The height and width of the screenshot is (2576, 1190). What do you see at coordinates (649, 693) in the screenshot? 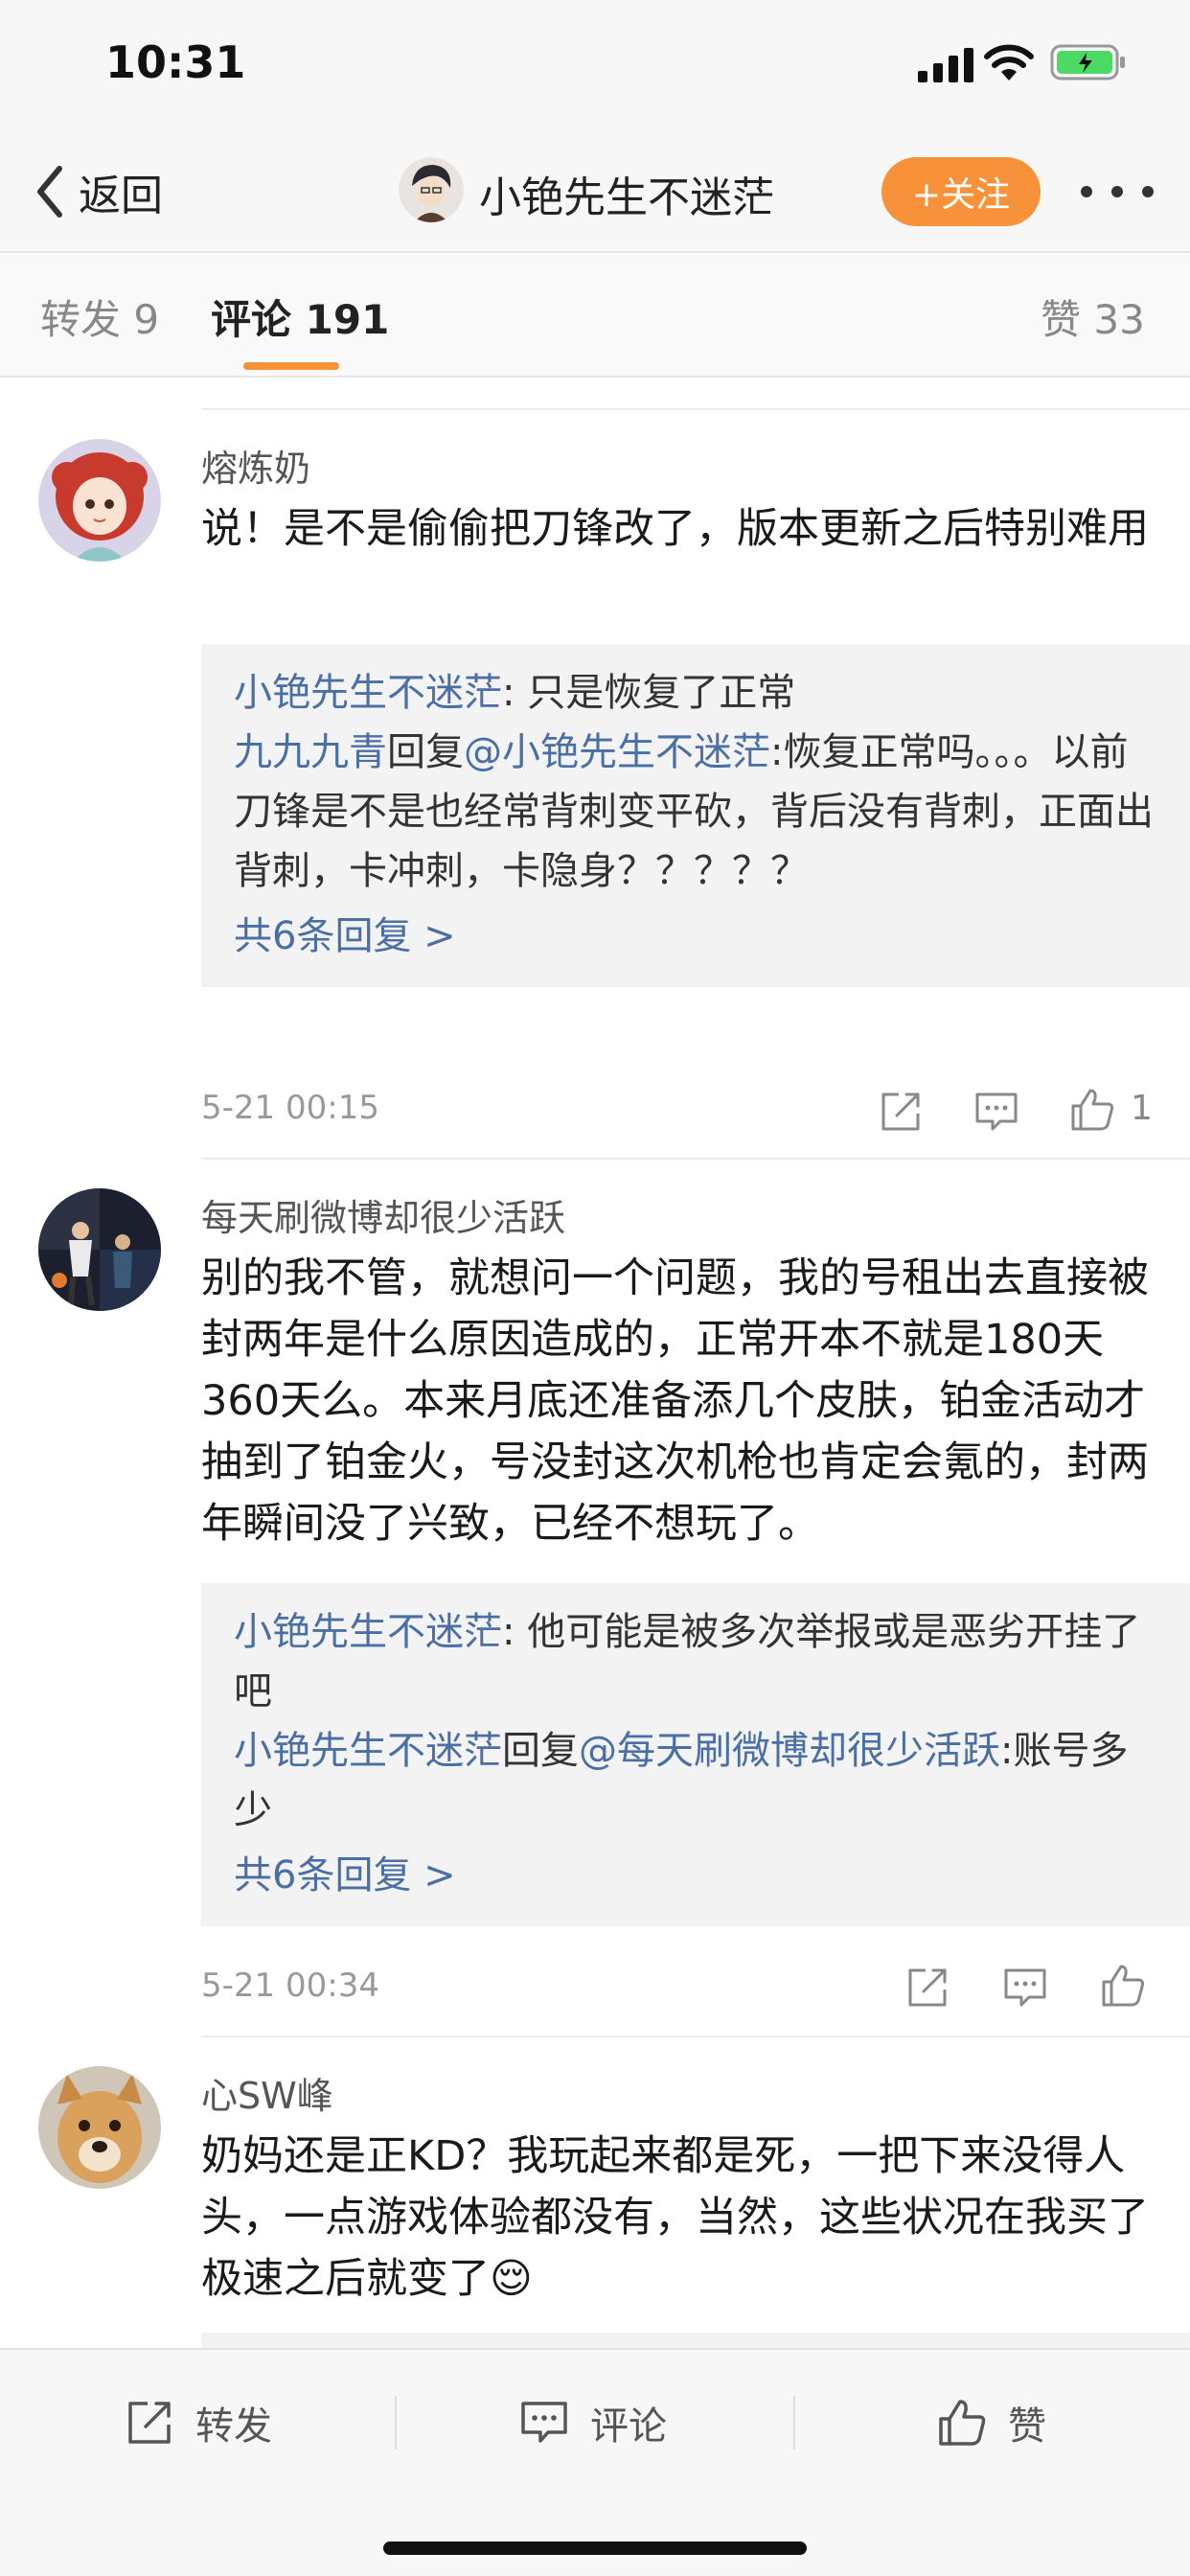
I see `reply-text: : 只是恢复了正常` at bounding box center [649, 693].